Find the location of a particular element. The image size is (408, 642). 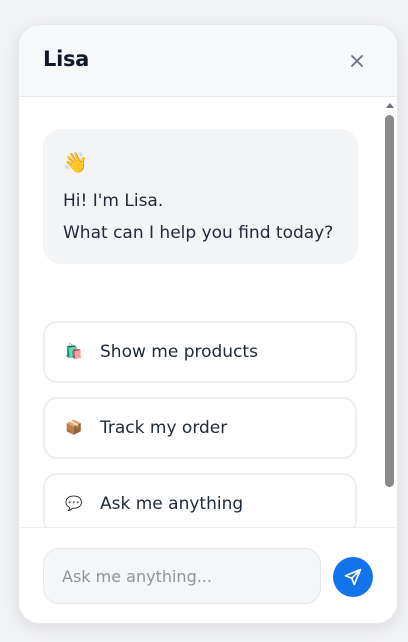

chat-header: Lisa is located at coordinates (208, 61).